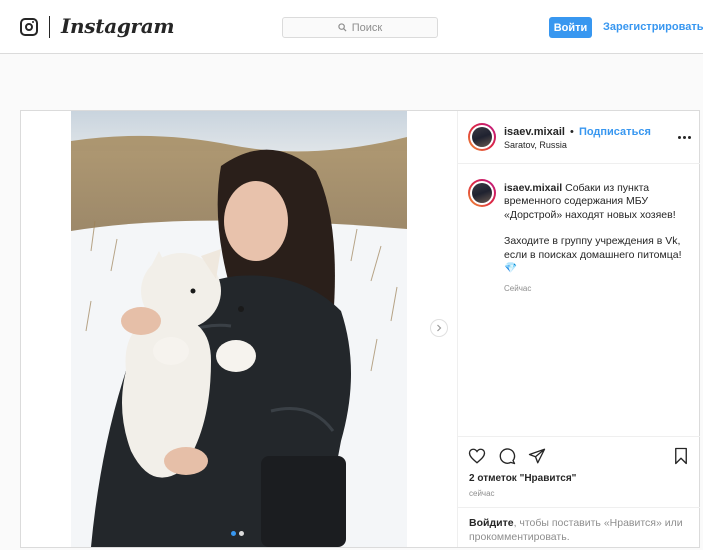  I want to click on instagram-wordmark: Instagram, so click(118, 26).